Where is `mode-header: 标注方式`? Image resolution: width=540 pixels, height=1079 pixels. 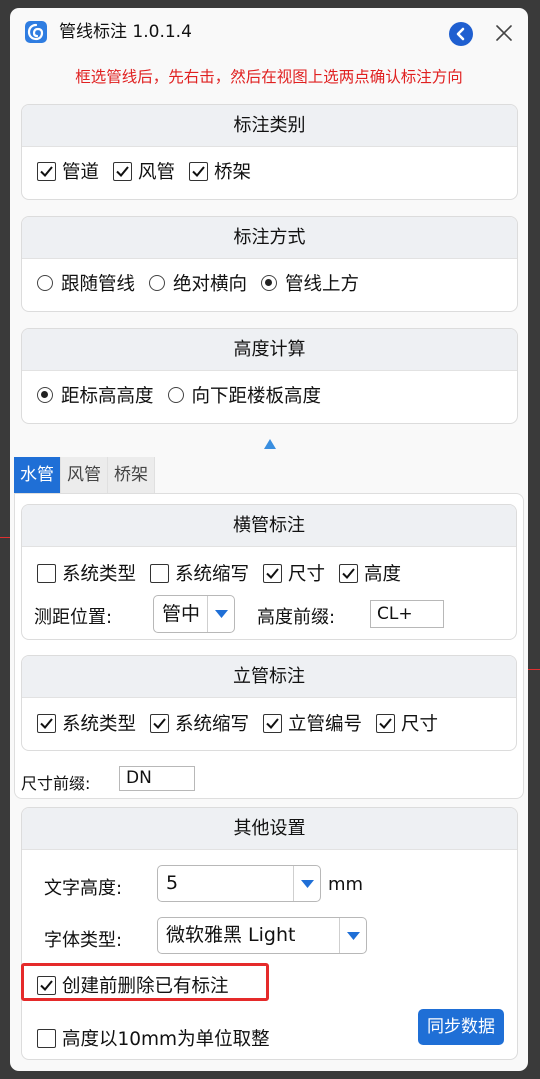 mode-header: 标注方式 is located at coordinates (269, 238).